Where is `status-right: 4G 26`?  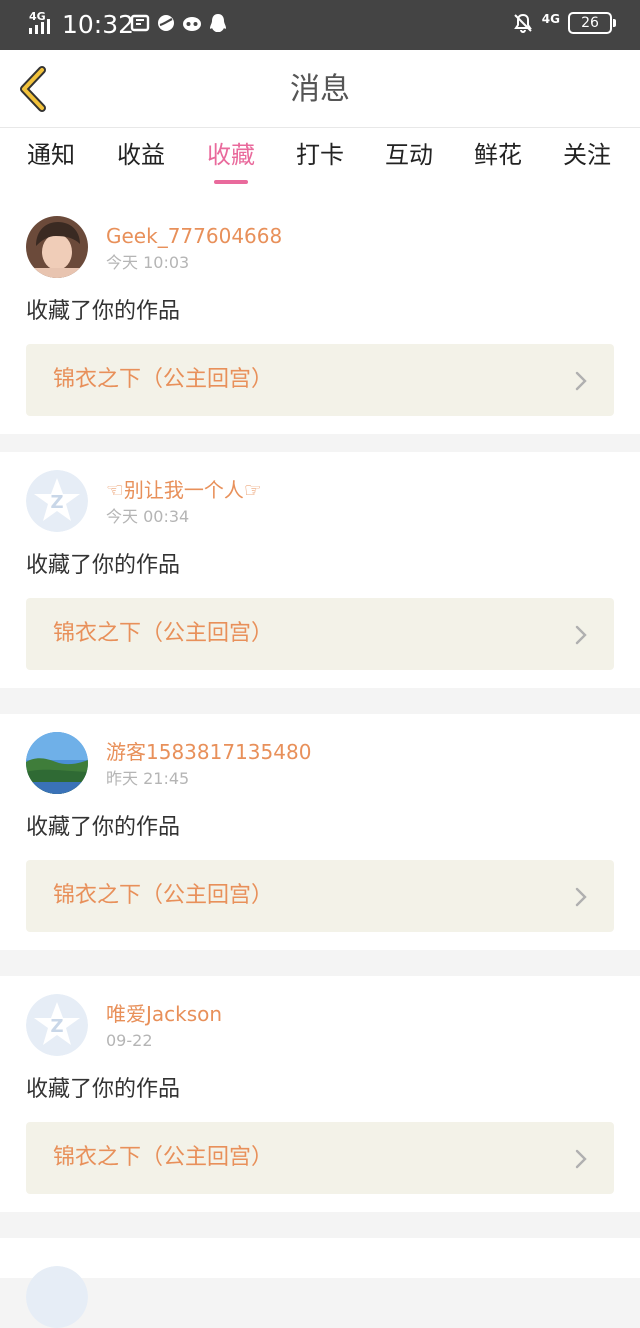 status-right: 4G 26 is located at coordinates (564, 23).